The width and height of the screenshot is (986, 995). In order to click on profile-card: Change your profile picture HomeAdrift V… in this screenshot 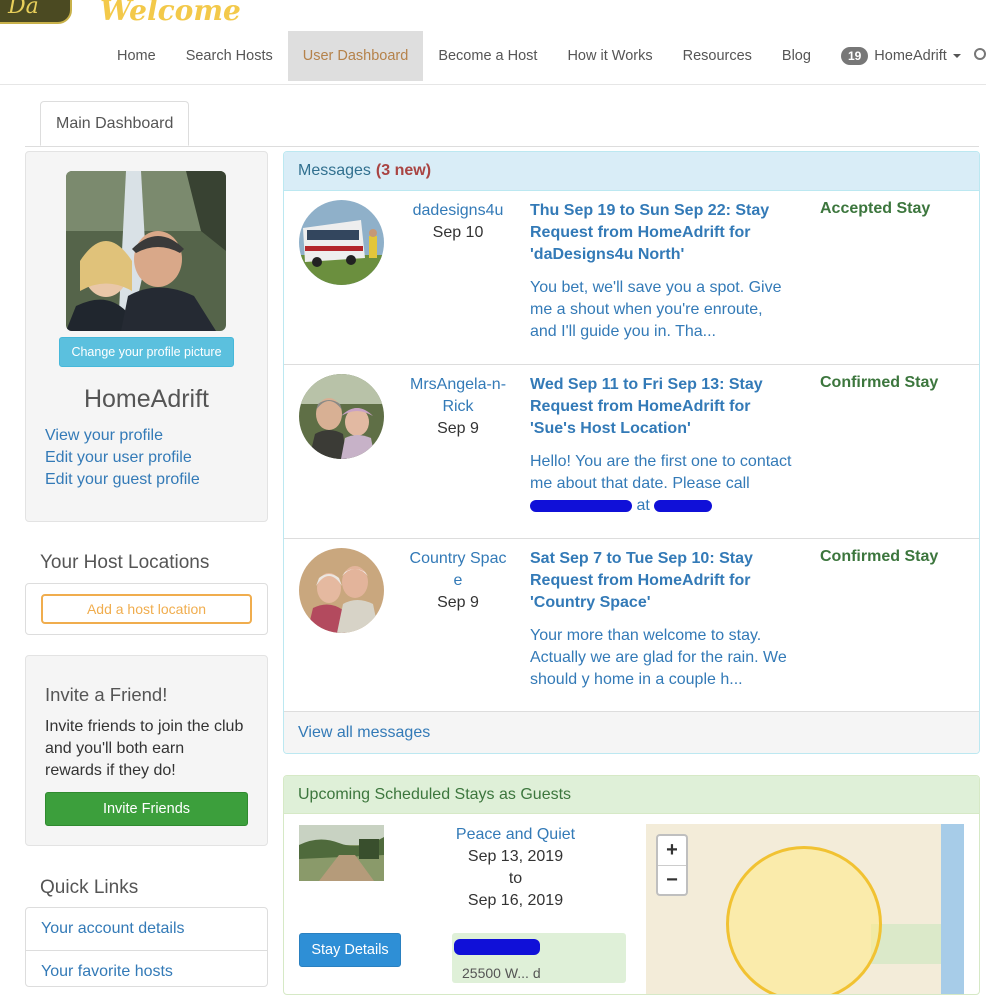, I will do `click(146, 336)`.